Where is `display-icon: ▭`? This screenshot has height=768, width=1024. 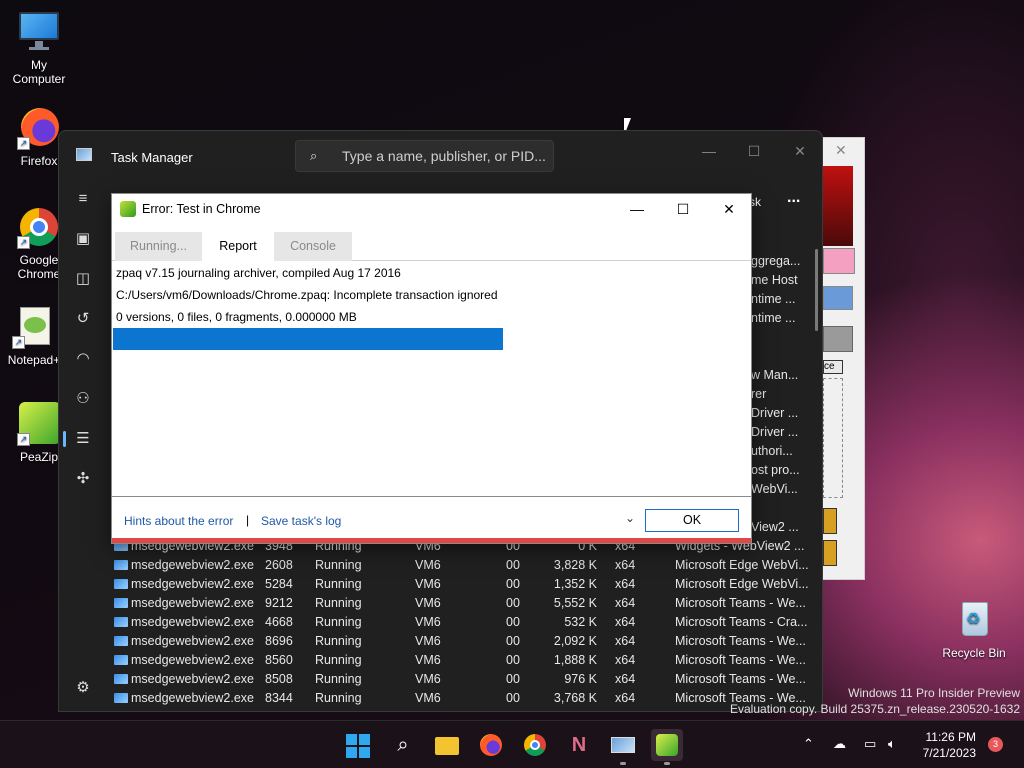 display-icon: ▭ is located at coordinates (870, 744).